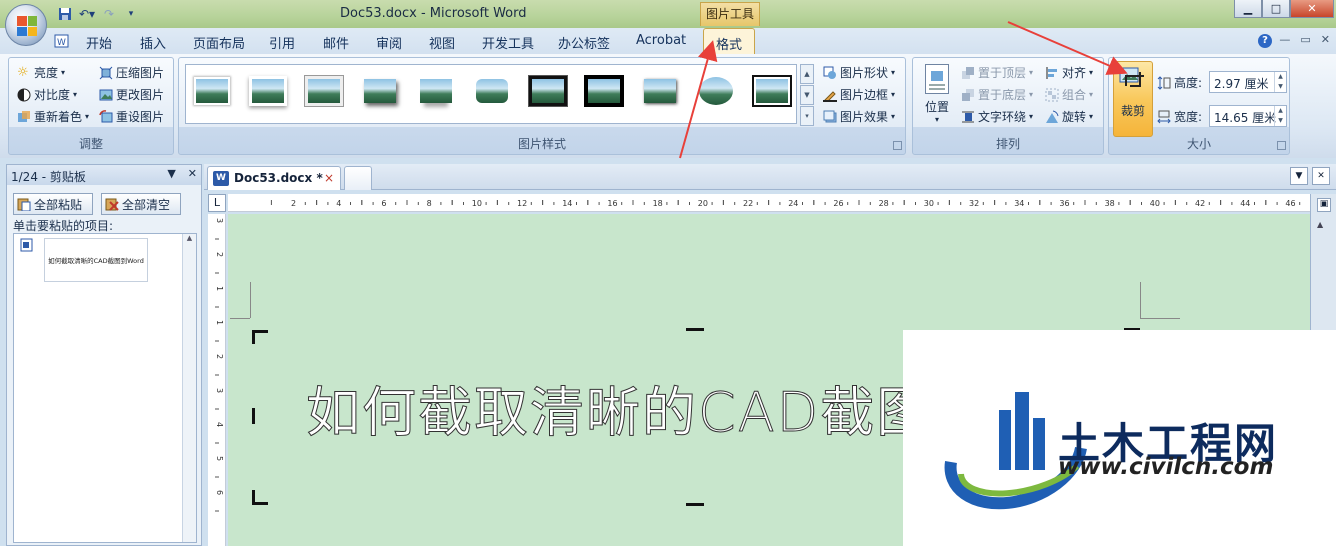 The image size is (1336, 546). What do you see at coordinates (997, 116) in the screenshot?
I see `text-wrap-button: 文字环绕 ▾` at bounding box center [997, 116].